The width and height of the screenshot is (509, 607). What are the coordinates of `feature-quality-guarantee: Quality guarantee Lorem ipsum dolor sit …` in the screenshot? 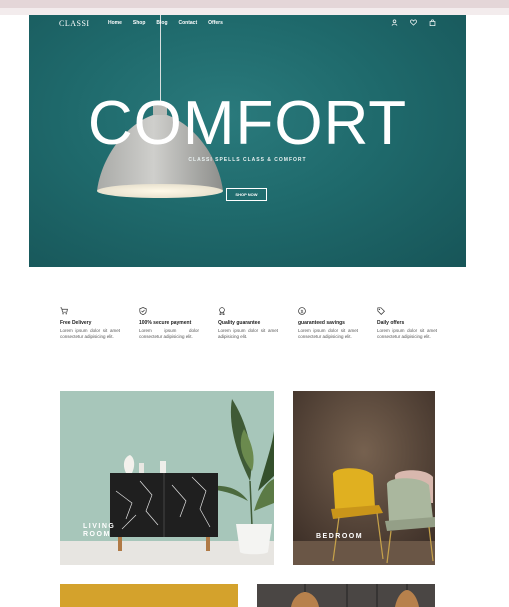 It's located at (248, 323).